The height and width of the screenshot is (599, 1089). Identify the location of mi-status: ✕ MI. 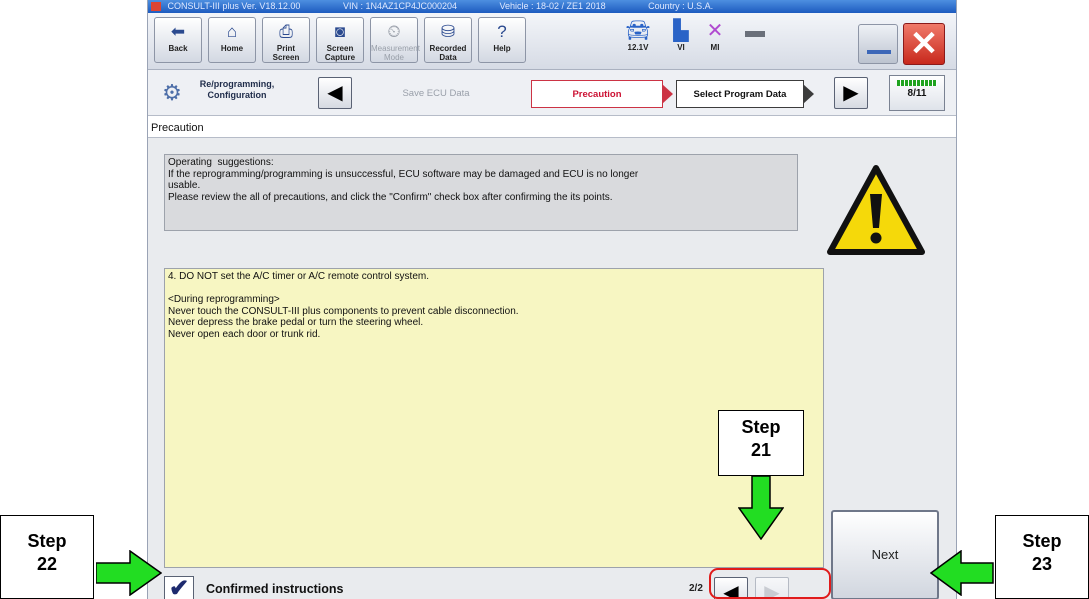
(715, 35).